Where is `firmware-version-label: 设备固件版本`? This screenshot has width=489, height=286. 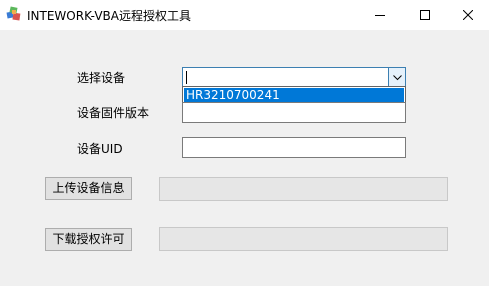 firmware-version-label: 设备固件版本 is located at coordinates (113, 113).